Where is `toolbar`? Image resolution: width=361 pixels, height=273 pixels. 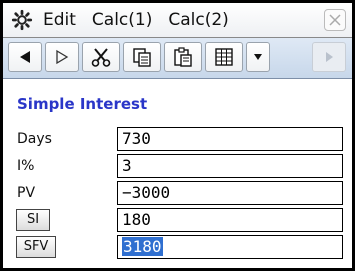 toolbar is located at coordinates (177, 58).